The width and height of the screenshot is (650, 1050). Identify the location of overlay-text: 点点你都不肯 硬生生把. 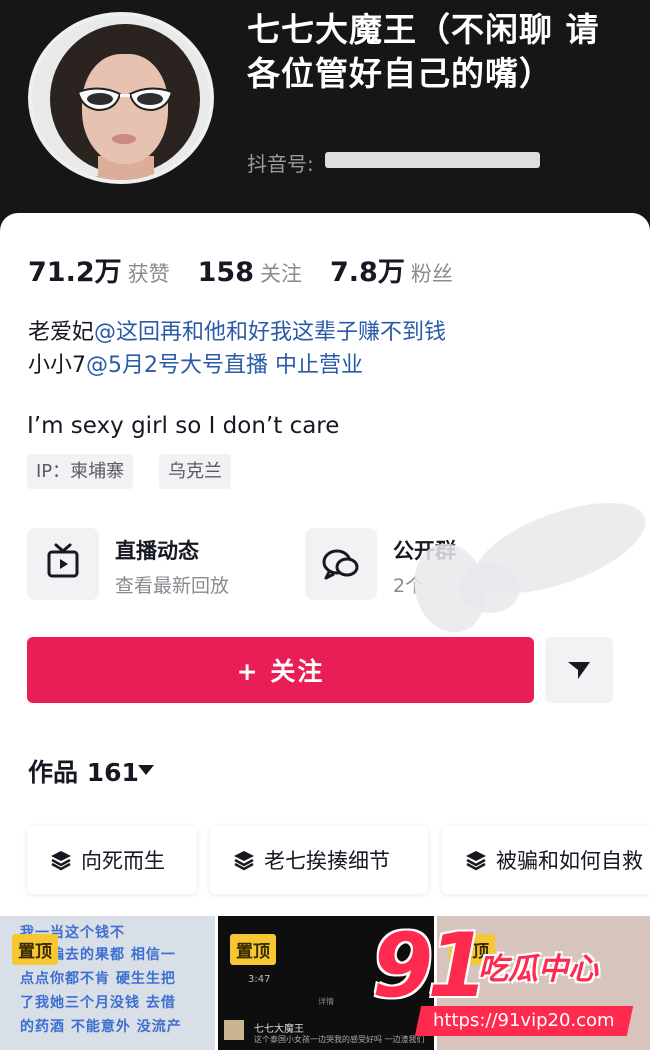
(98, 979).